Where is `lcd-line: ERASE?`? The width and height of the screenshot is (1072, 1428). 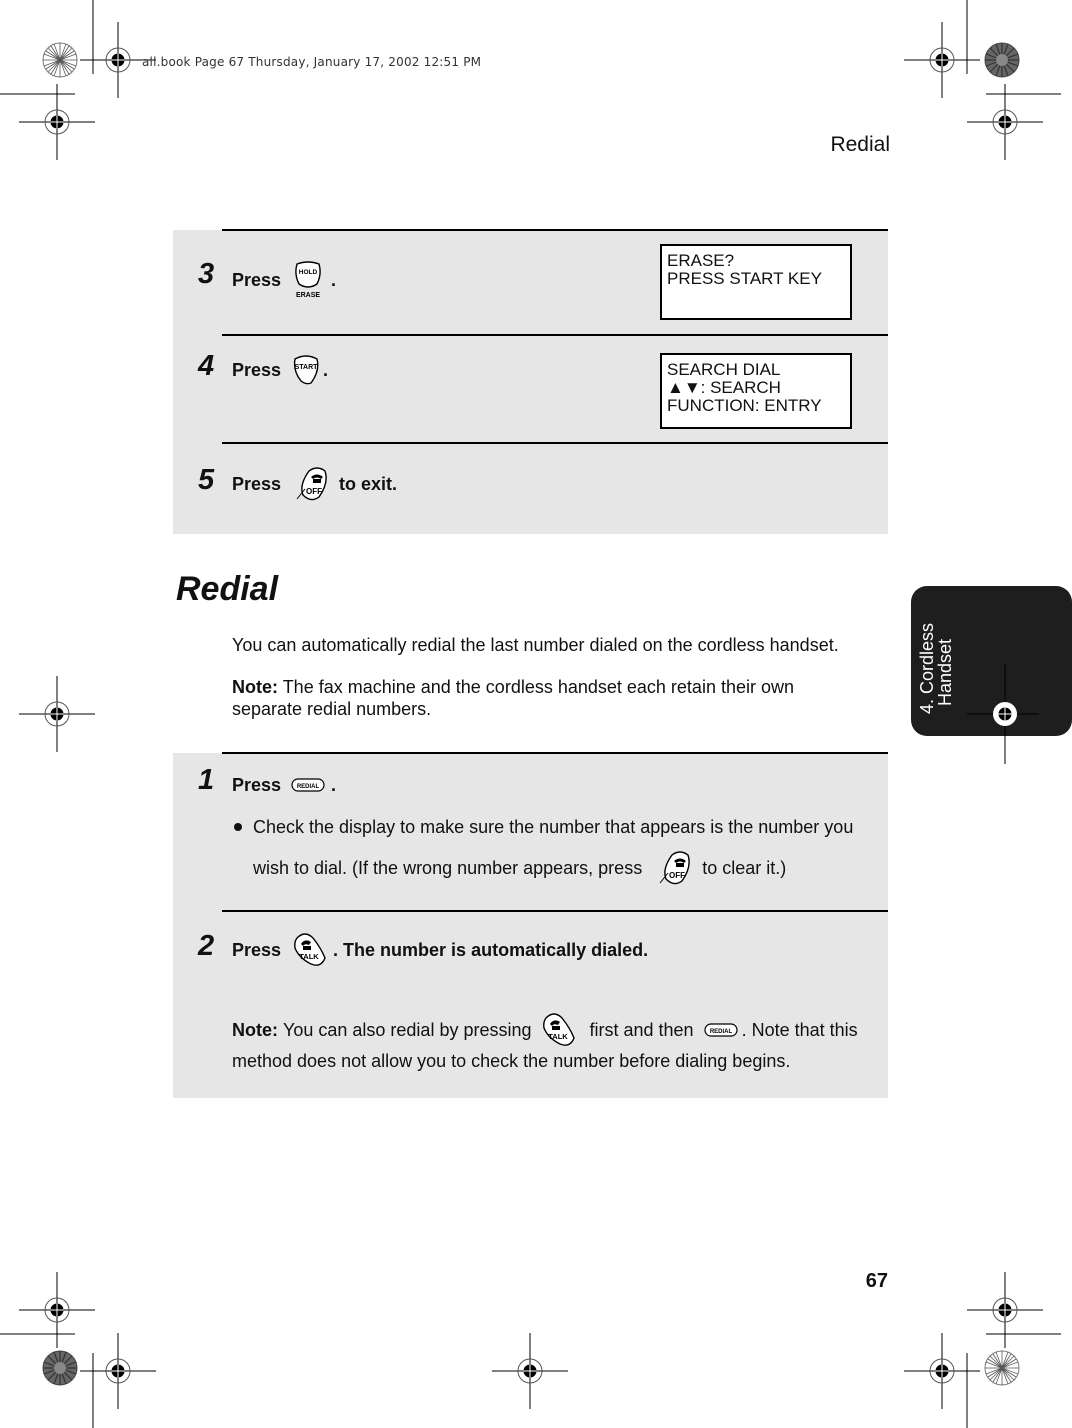 lcd-line: ERASE? is located at coordinates (701, 260).